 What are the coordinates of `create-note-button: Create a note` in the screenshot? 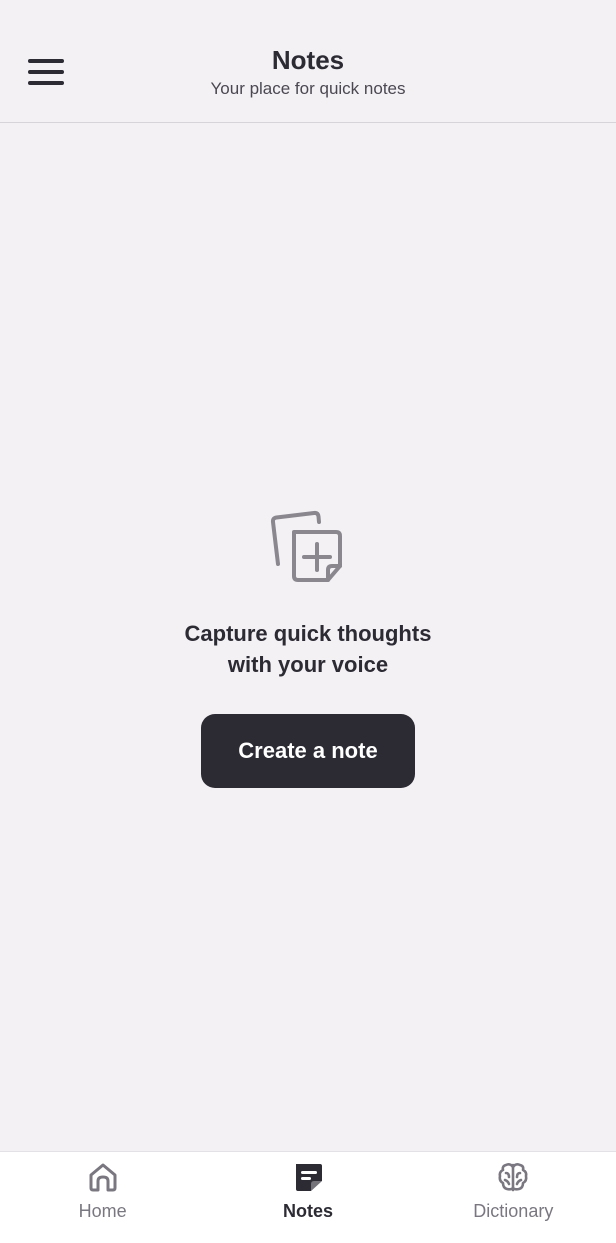 It's located at (308, 751).